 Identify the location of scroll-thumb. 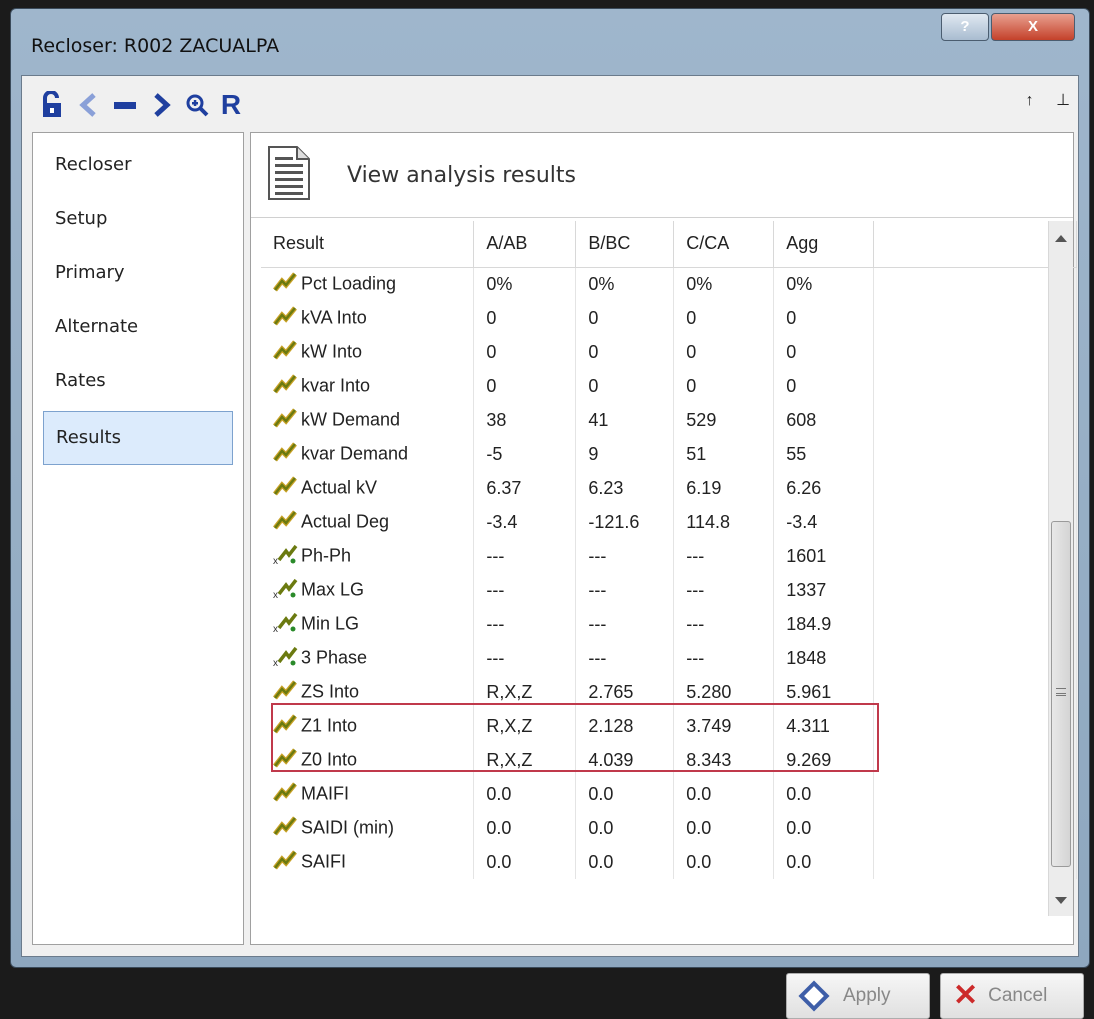
(1061, 694).